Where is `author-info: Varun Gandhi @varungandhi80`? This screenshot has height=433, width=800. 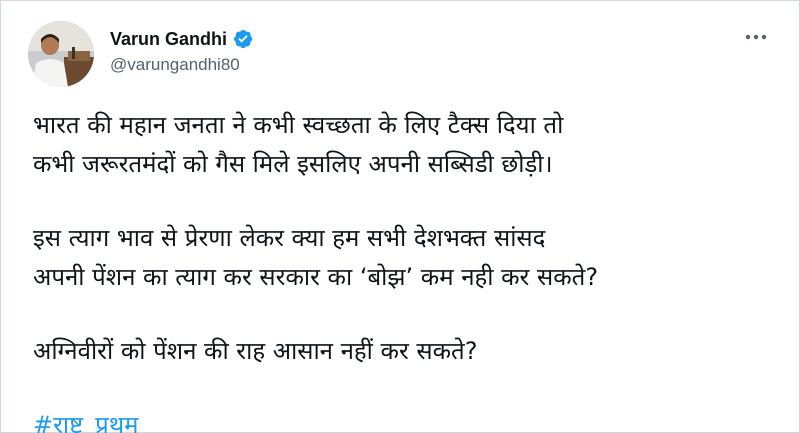 author-info: Varun Gandhi @varungandhi80 is located at coordinates (182, 51).